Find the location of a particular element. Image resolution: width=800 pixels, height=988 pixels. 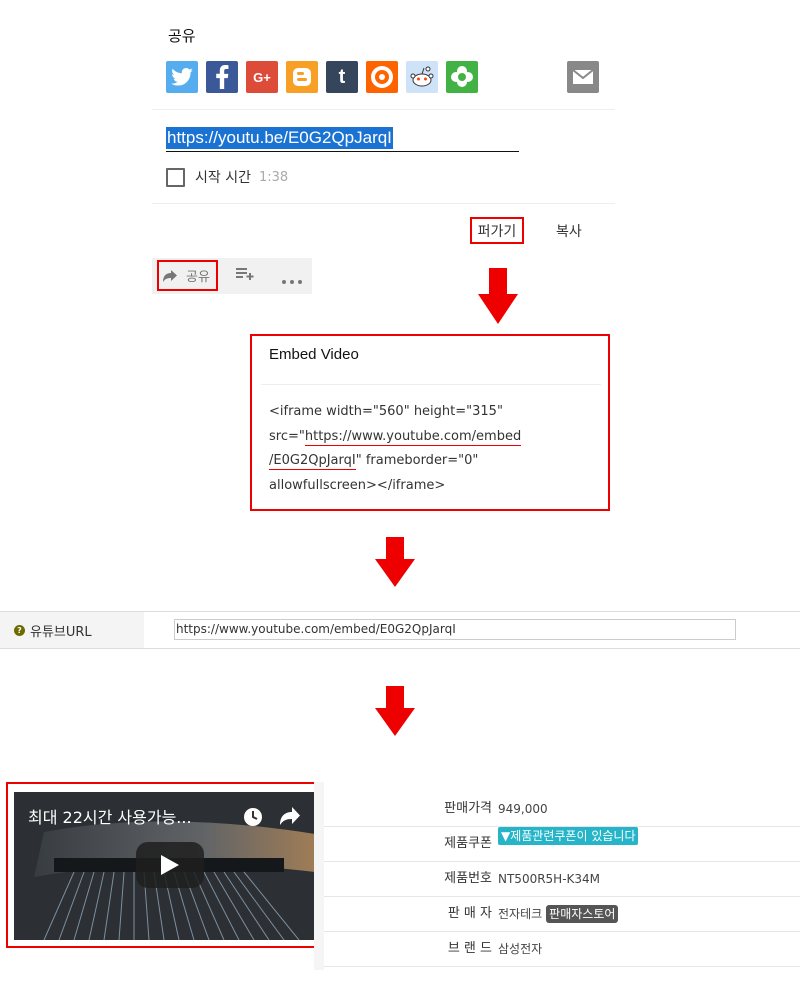

product-row: 제품번호 NT500R5H-K34M is located at coordinates (562, 879).